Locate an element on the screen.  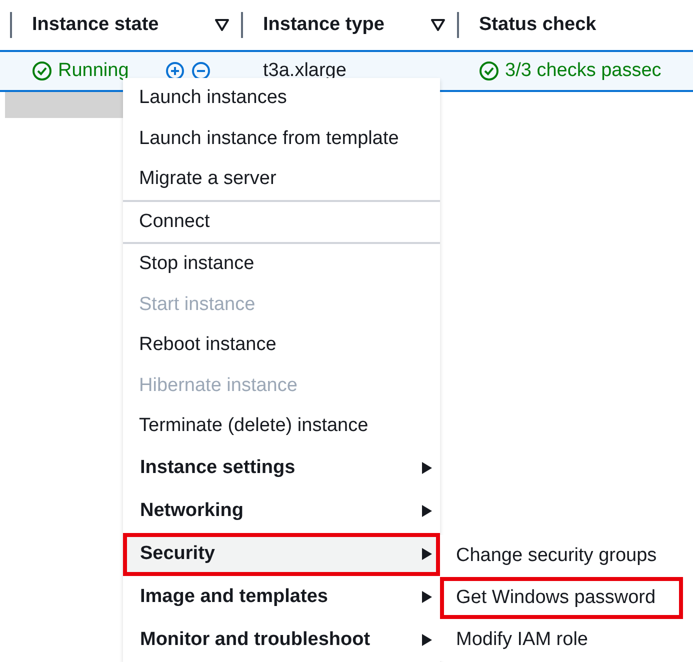
menu-item: Get Windows password is located at coordinates (561, 598).